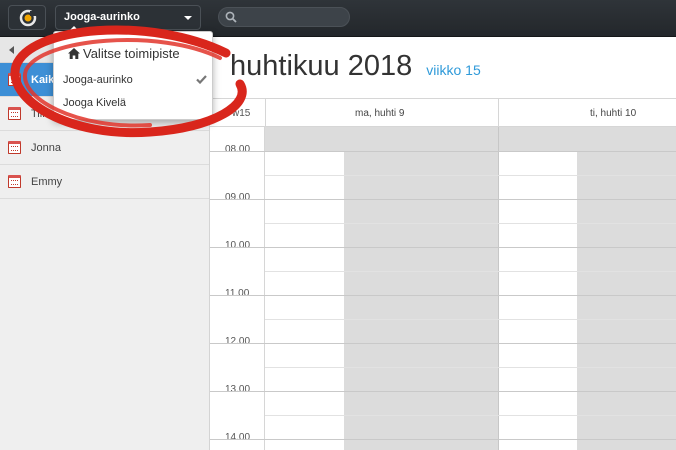  I want to click on dropdown-header: Valitse toimipiste, so click(124, 53).